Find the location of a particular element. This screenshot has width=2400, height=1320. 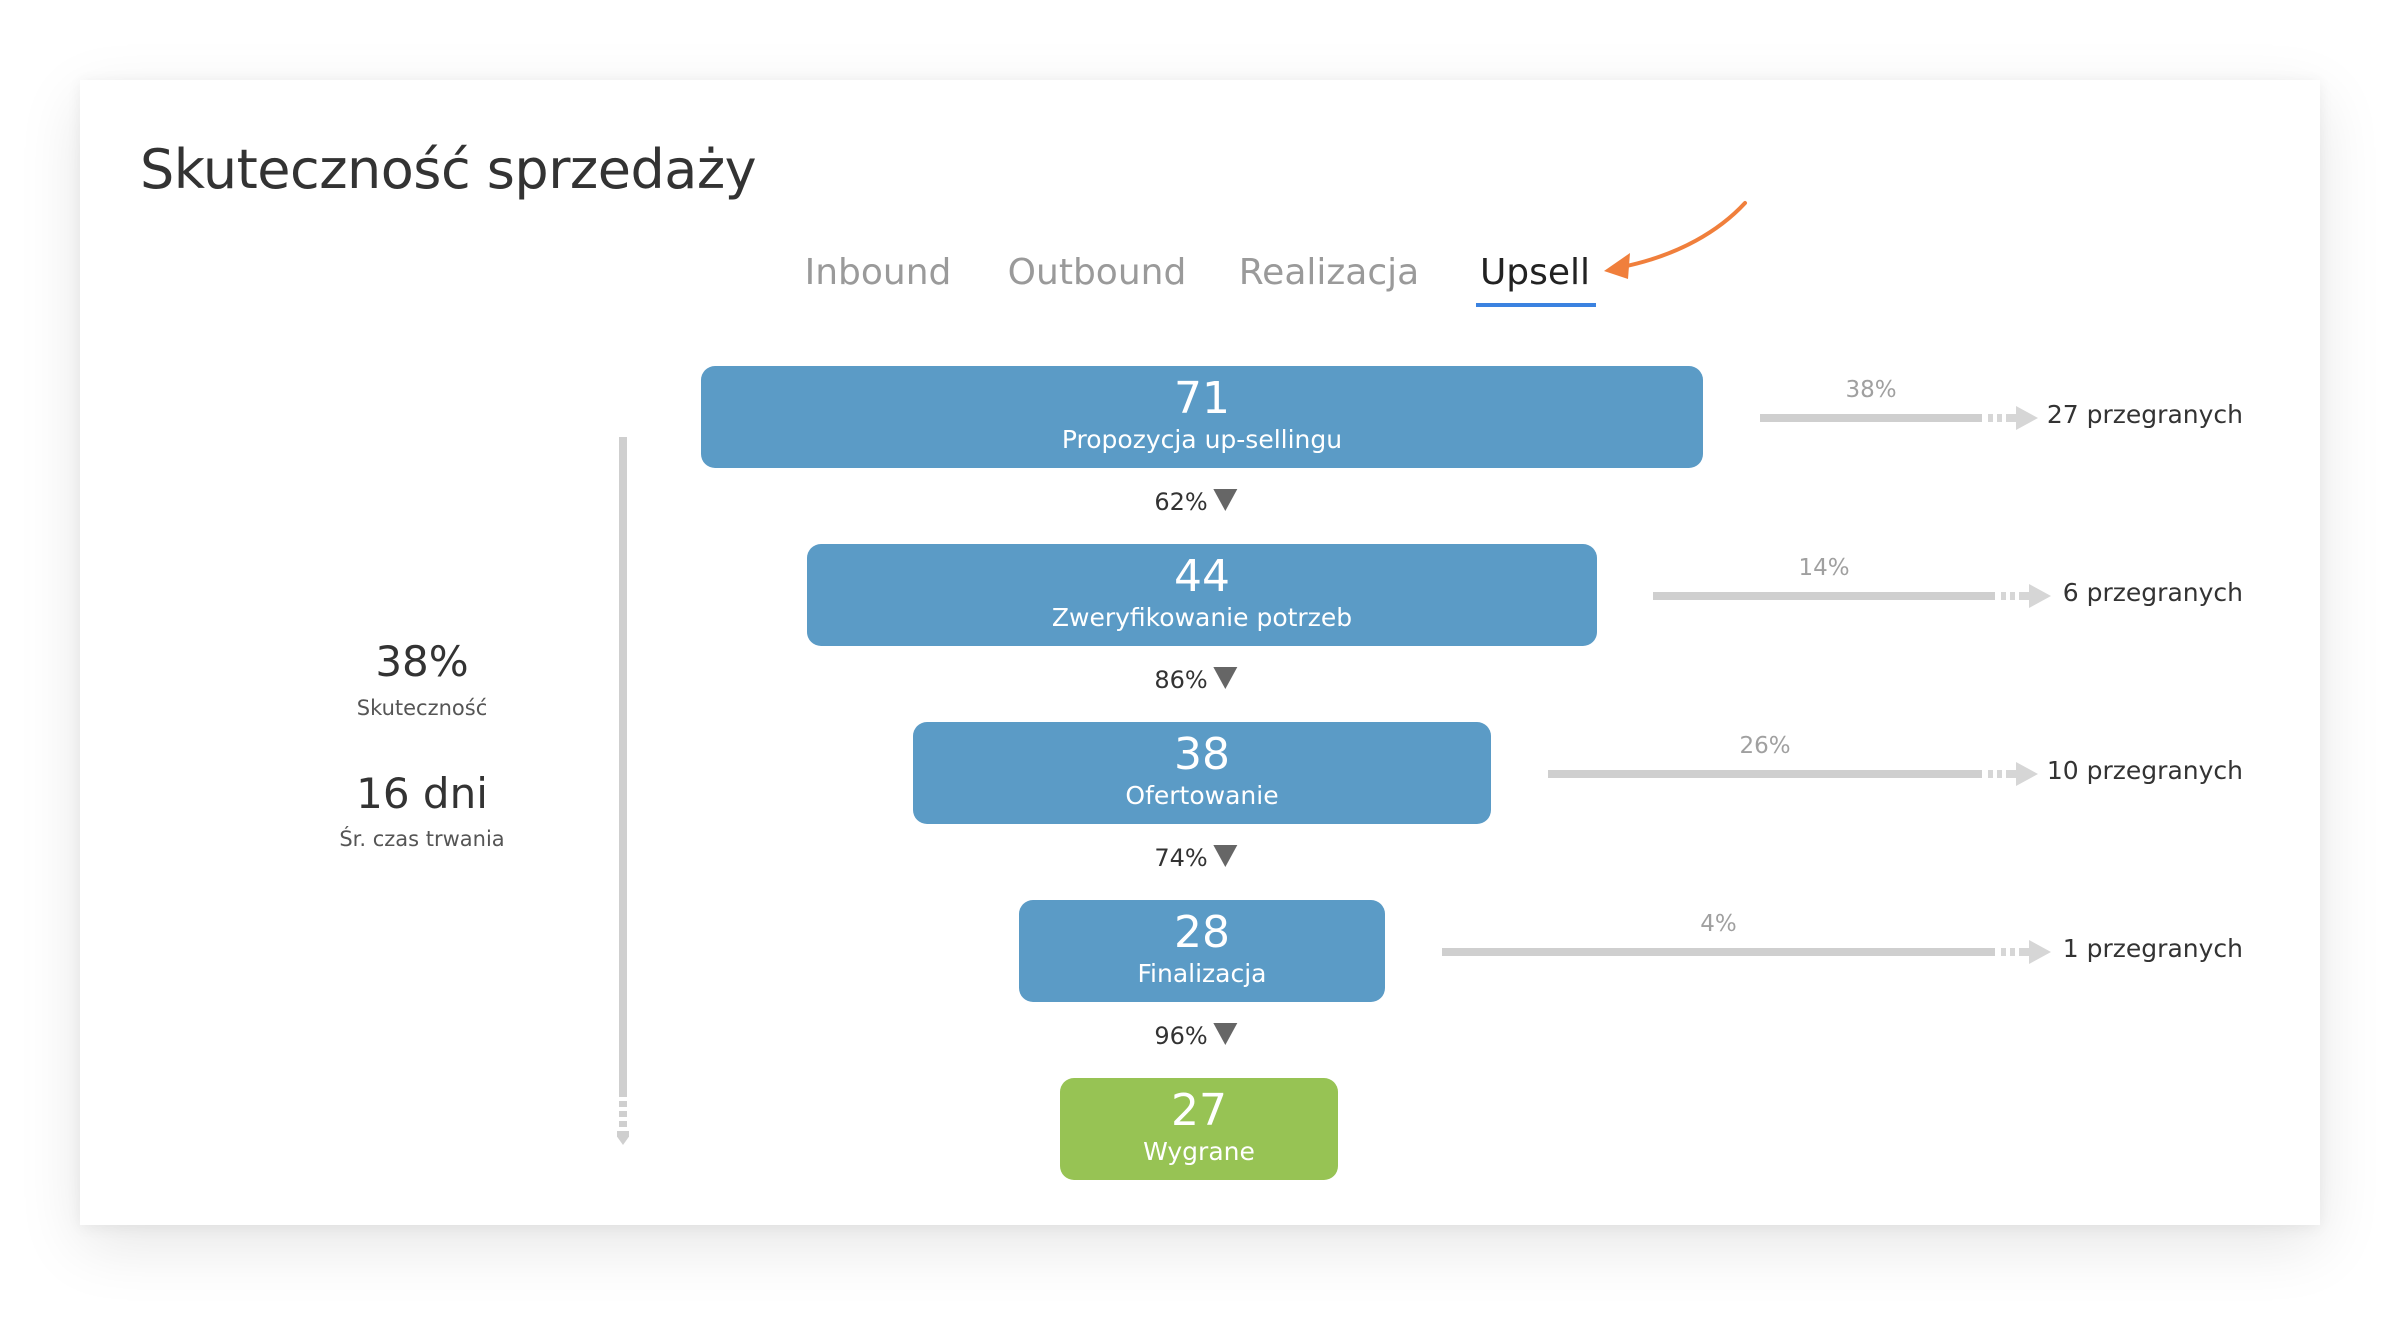

stage-count: 27 is located at coordinates (1199, 1110).